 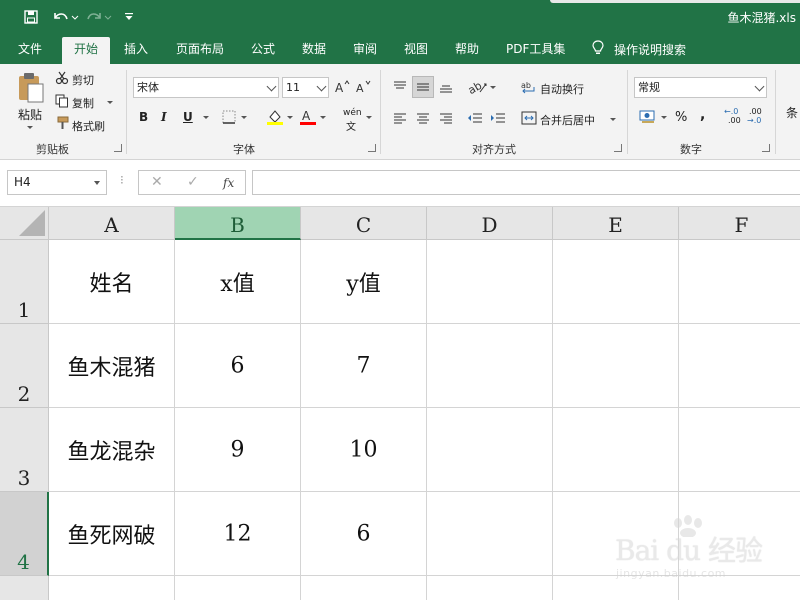 I want to click on font-launcher-icon, so click(x=372, y=148).